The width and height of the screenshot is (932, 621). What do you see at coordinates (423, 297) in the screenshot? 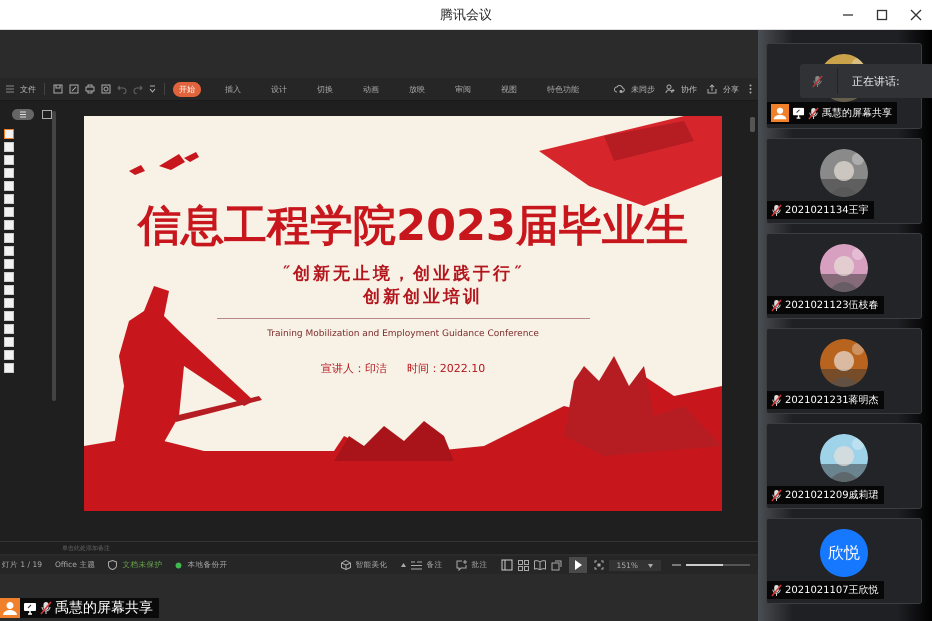
I see `slide-subtitle: 创新创业培训` at bounding box center [423, 297].